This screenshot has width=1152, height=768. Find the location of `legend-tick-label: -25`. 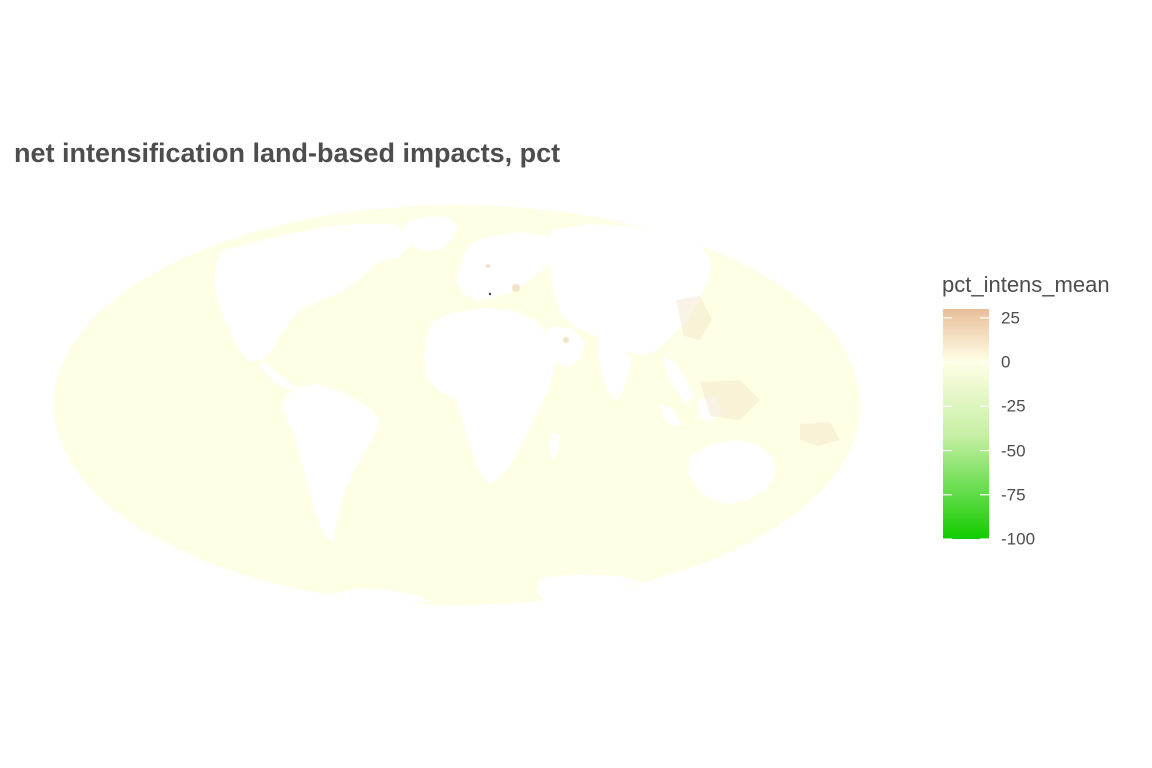

legend-tick-label: -25 is located at coordinates (1013, 406).